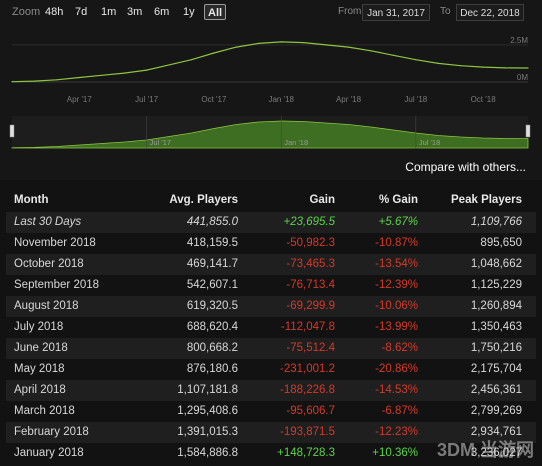 This screenshot has width=542, height=466. I want to click on cell-peak-players: 2,456,361, so click(496, 390).